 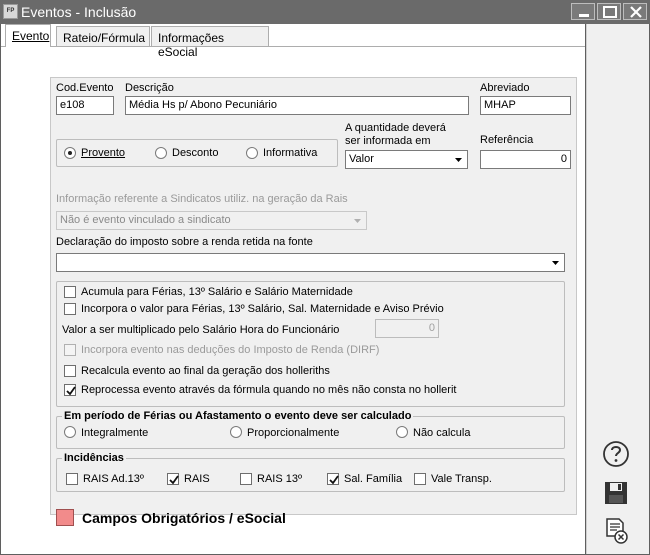 I want to click on minimize-icon, so click(x=584, y=15).